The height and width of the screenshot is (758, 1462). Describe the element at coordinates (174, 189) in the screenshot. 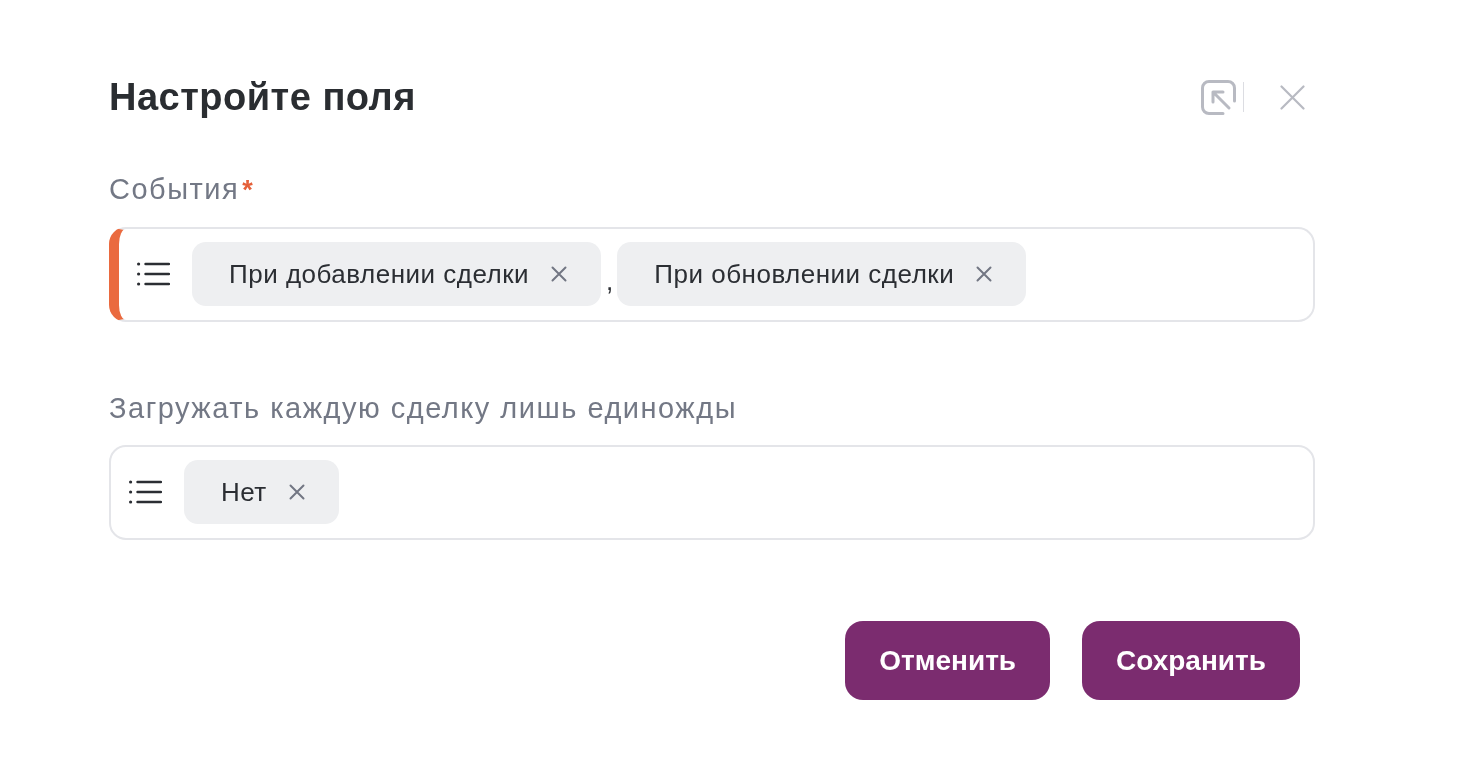

I see `field-label: События` at that location.